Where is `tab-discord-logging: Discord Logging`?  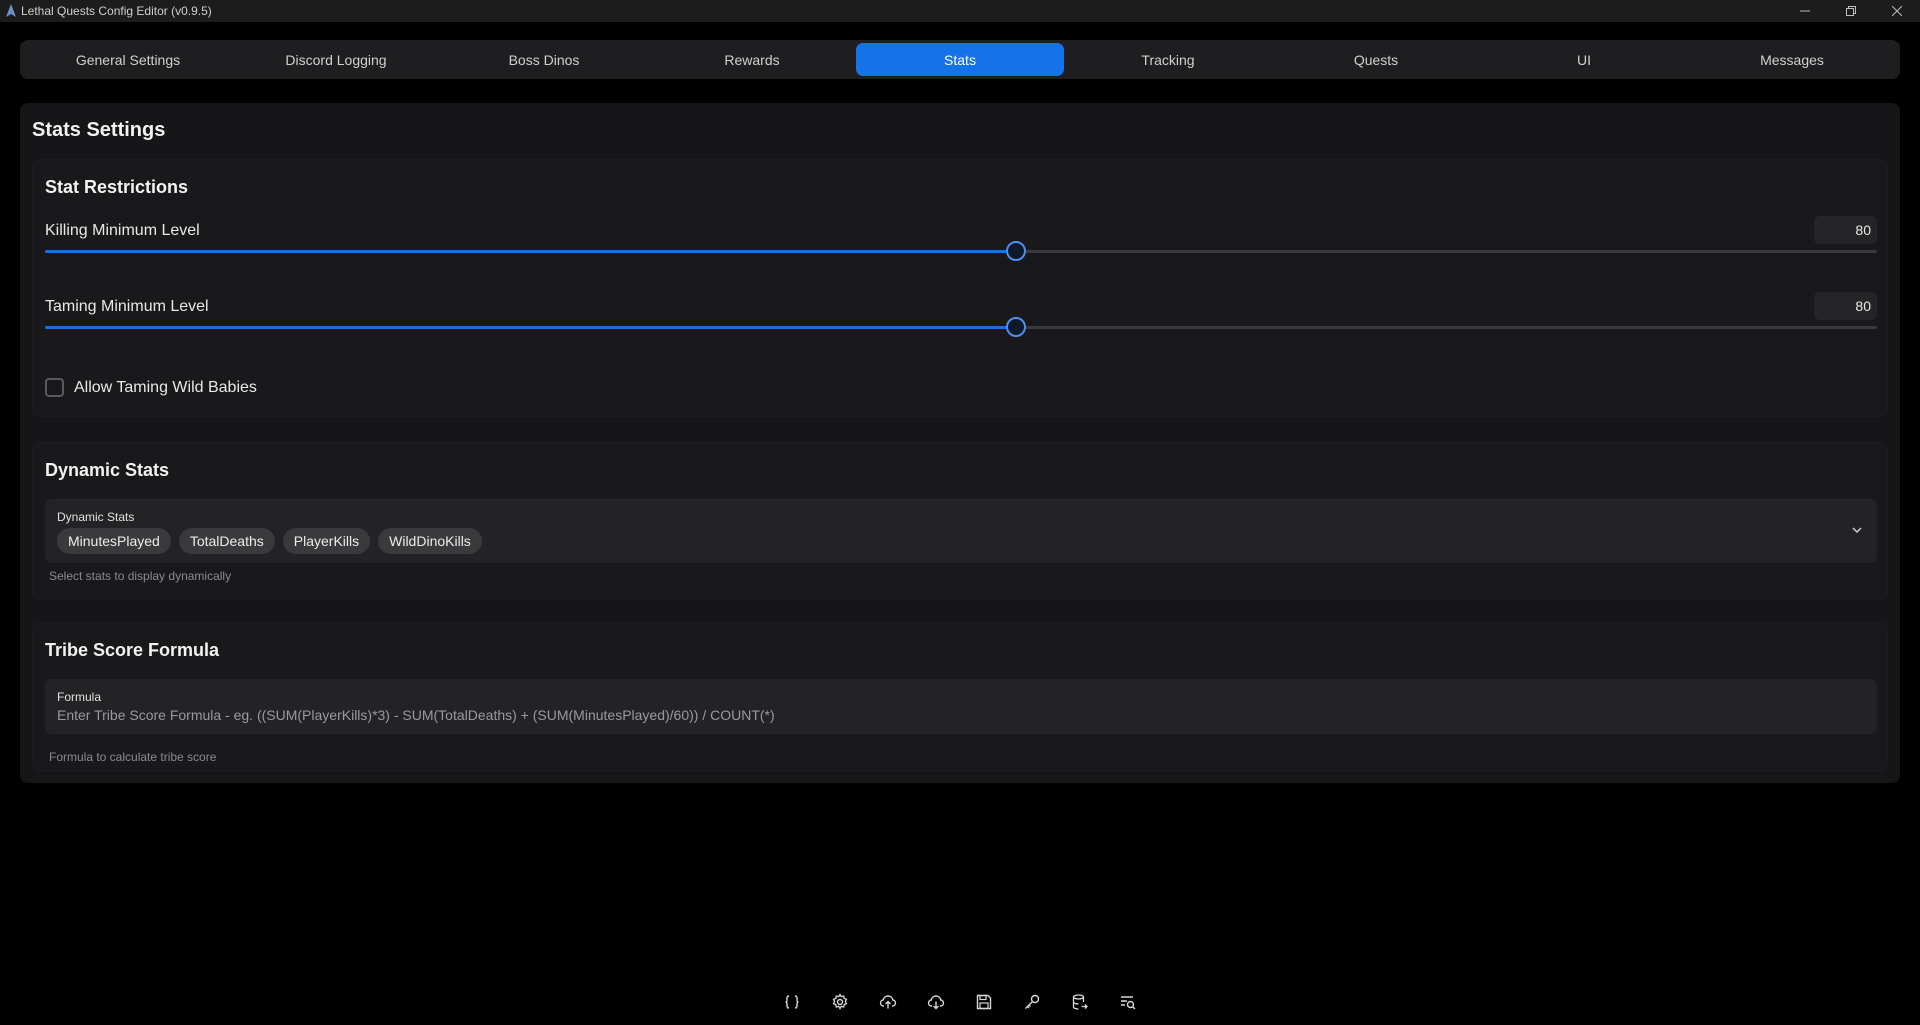
tab-discord-logging: Discord Logging is located at coordinates (336, 59).